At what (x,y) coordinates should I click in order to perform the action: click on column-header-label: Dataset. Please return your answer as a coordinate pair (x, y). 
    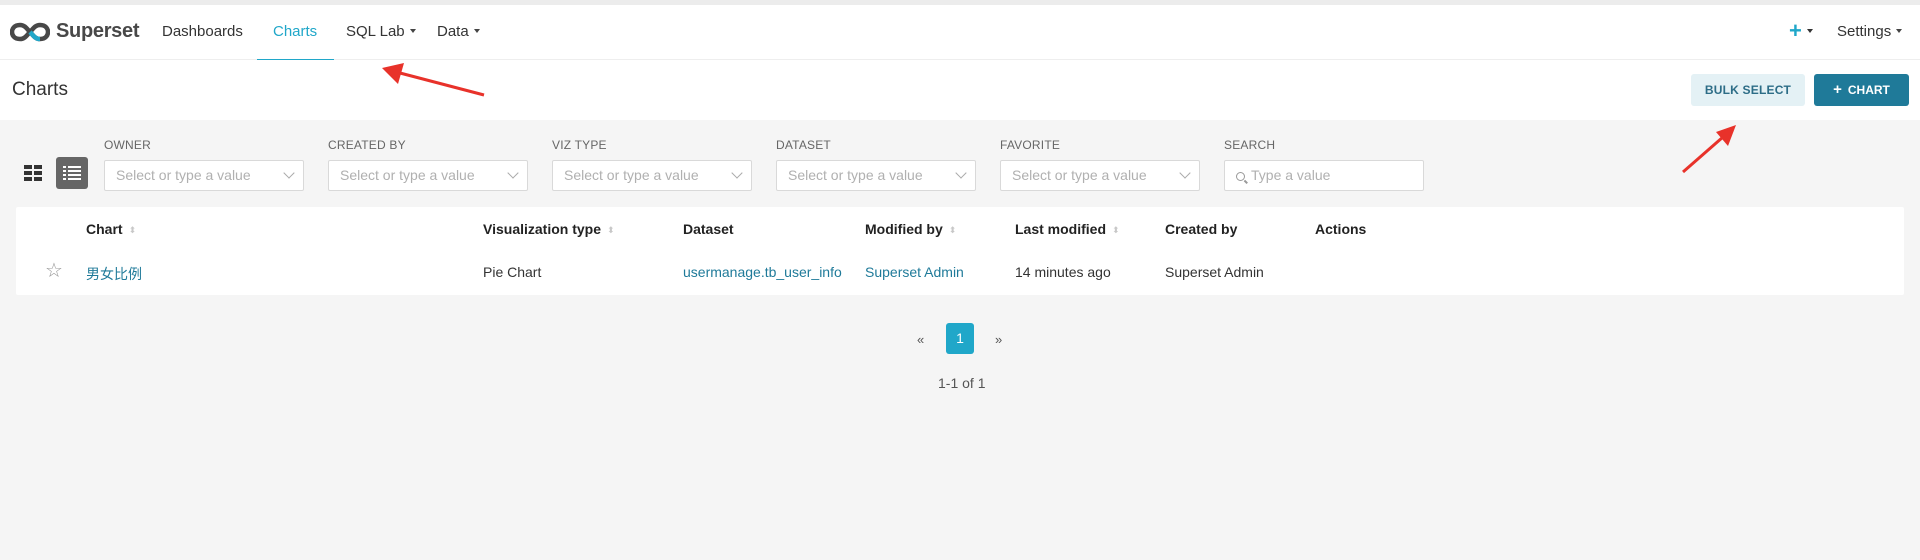
    Looking at the image, I should click on (708, 229).